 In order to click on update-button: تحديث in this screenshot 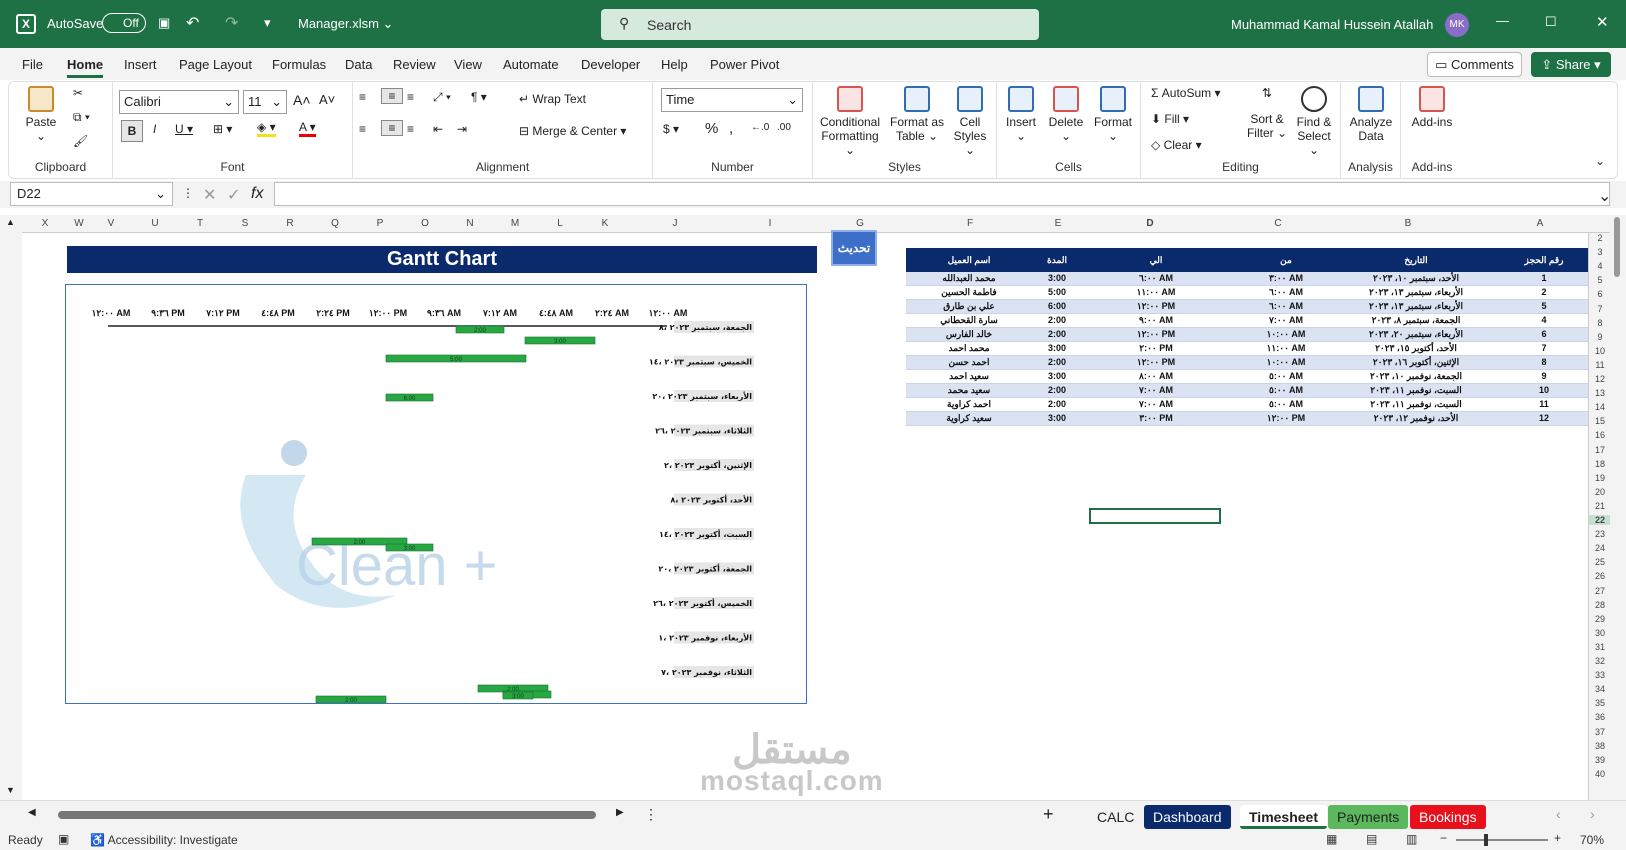, I will do `click(854, 248)`.